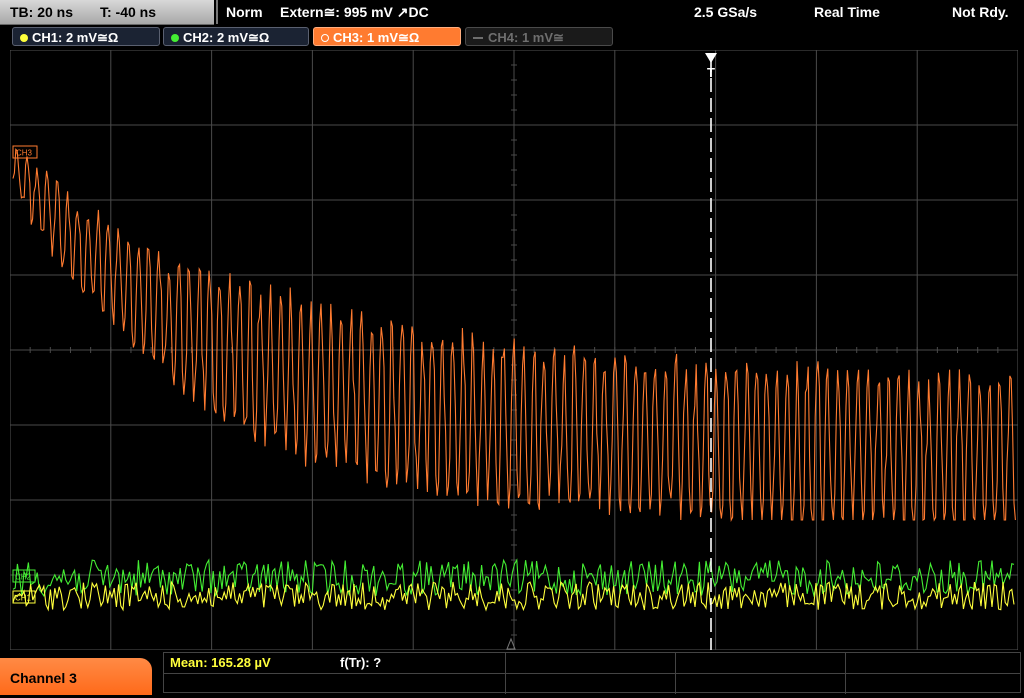  Describe the element at coordinates (23, 598) in the screenshot. I see `ch1-marker-label: CH1` at that location.